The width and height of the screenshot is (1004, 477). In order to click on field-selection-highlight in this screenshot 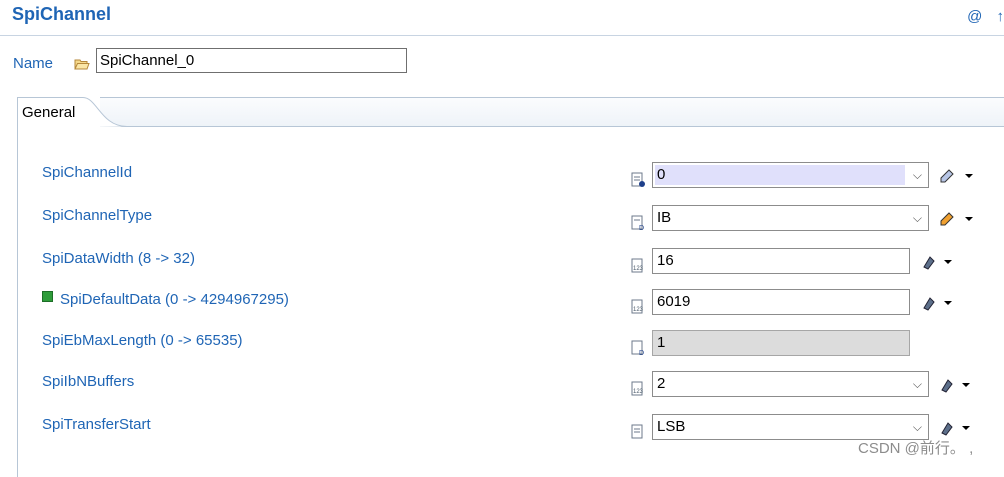, I will do `click(780, 175)`.